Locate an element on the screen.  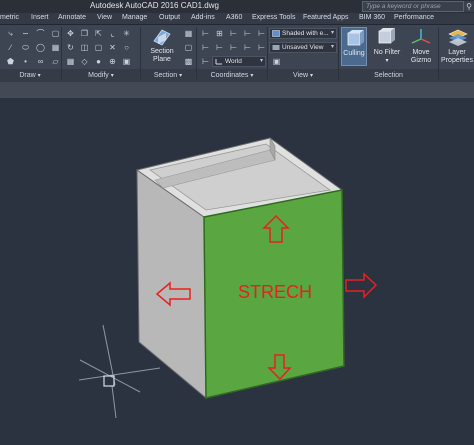
ucs-object-icon: ⊢ is located at coordinates (219, 47).